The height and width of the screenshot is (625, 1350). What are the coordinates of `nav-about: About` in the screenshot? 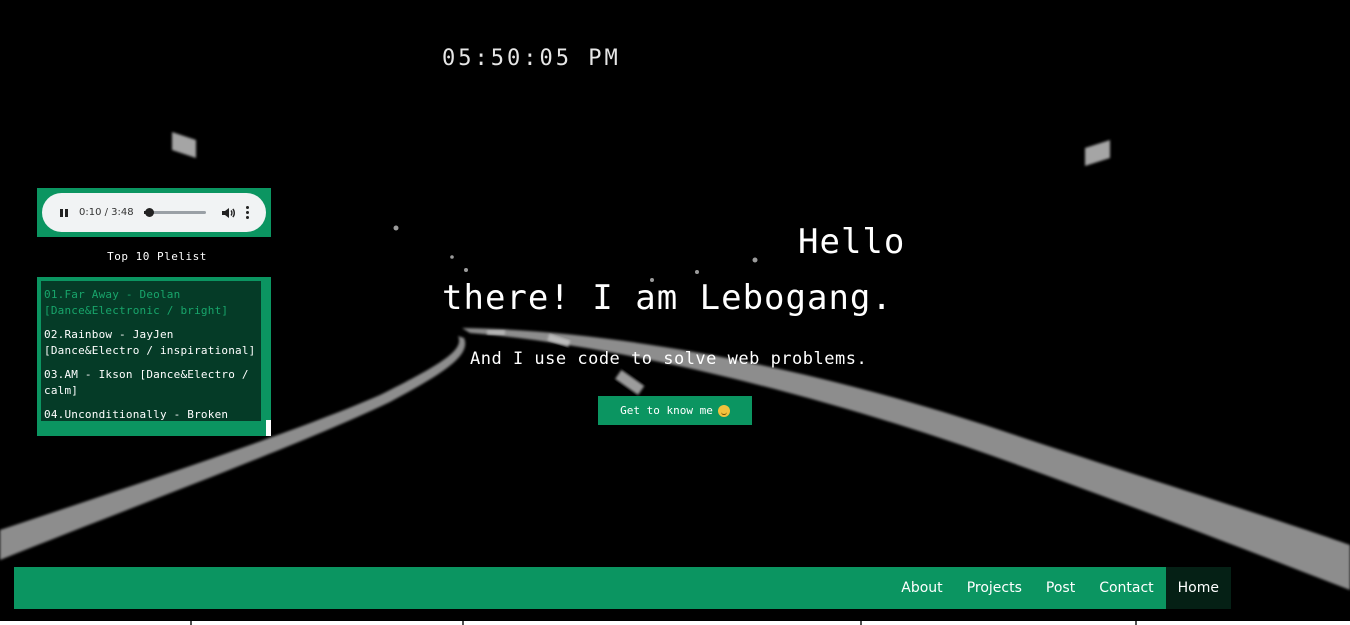 It's located at (921, 588).